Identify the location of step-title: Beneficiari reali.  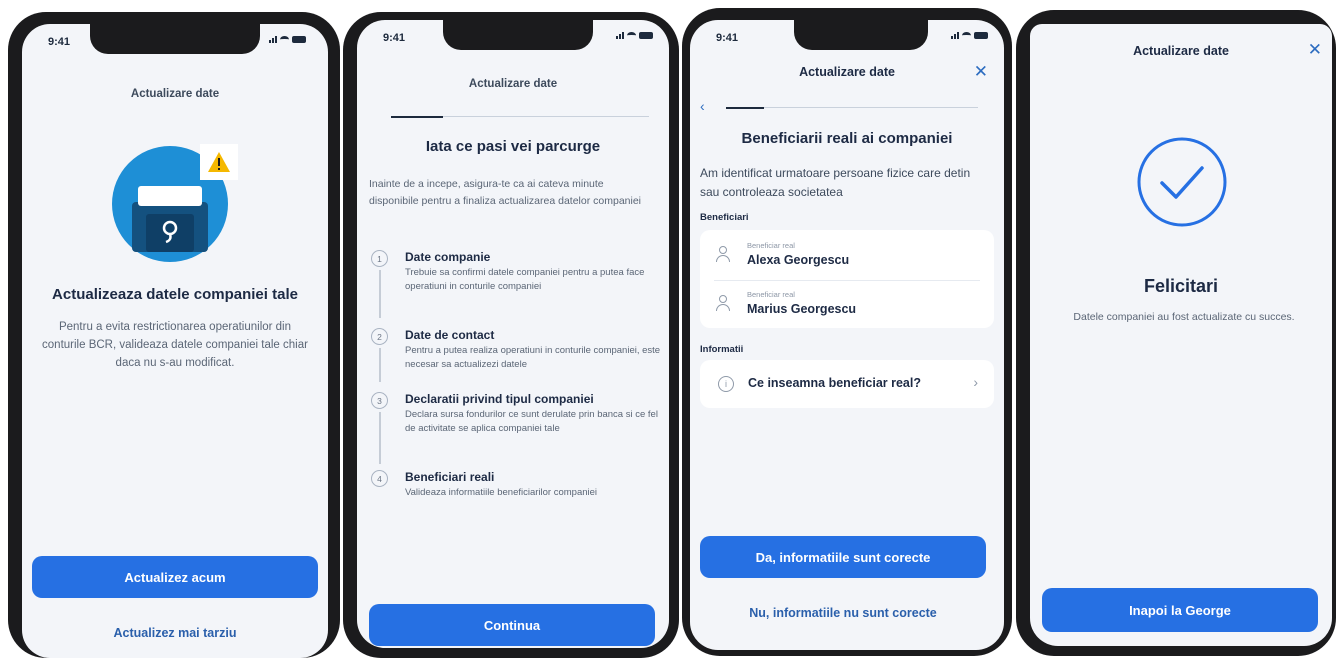
(450, 477).